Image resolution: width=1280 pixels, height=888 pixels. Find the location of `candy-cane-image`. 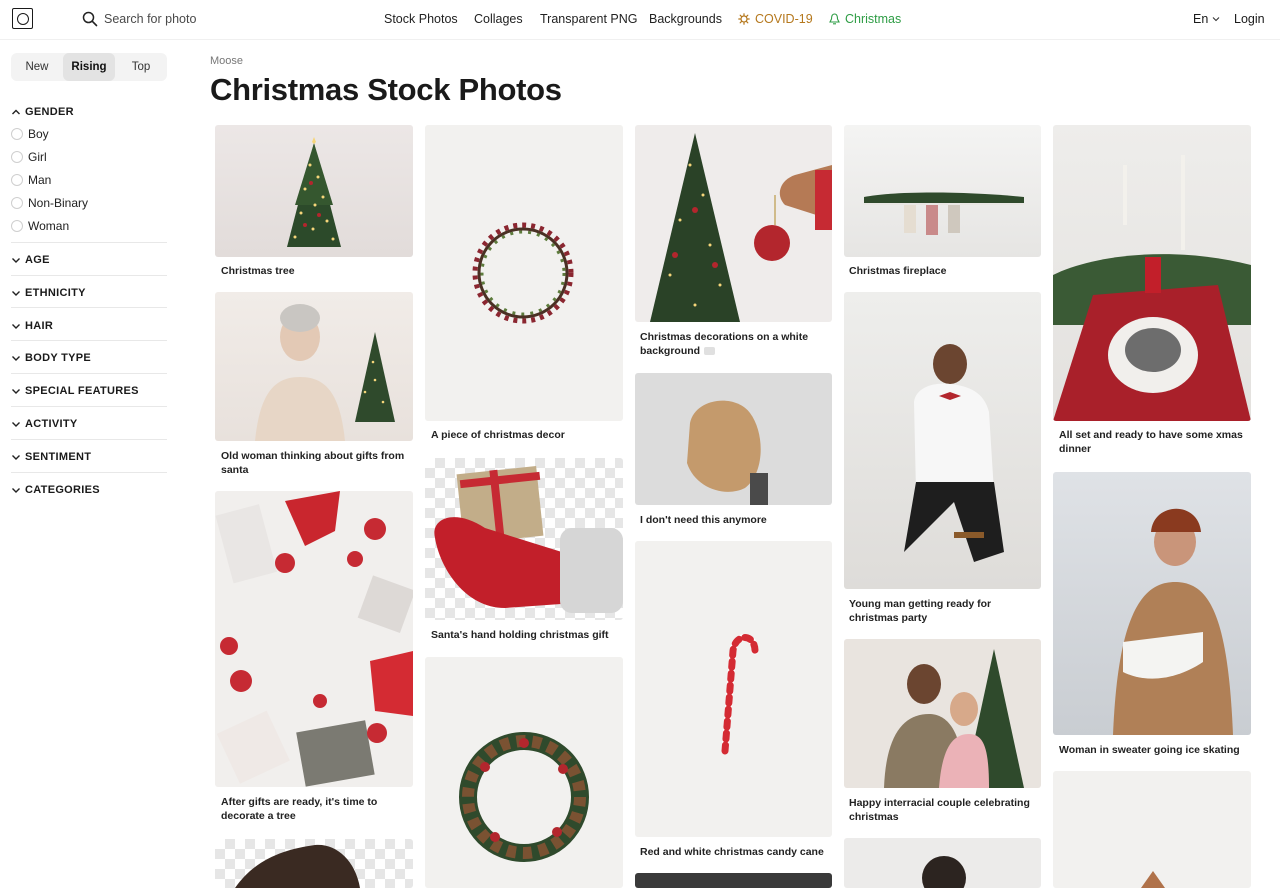

candy-cane-image is located at coordinates (740, 694).